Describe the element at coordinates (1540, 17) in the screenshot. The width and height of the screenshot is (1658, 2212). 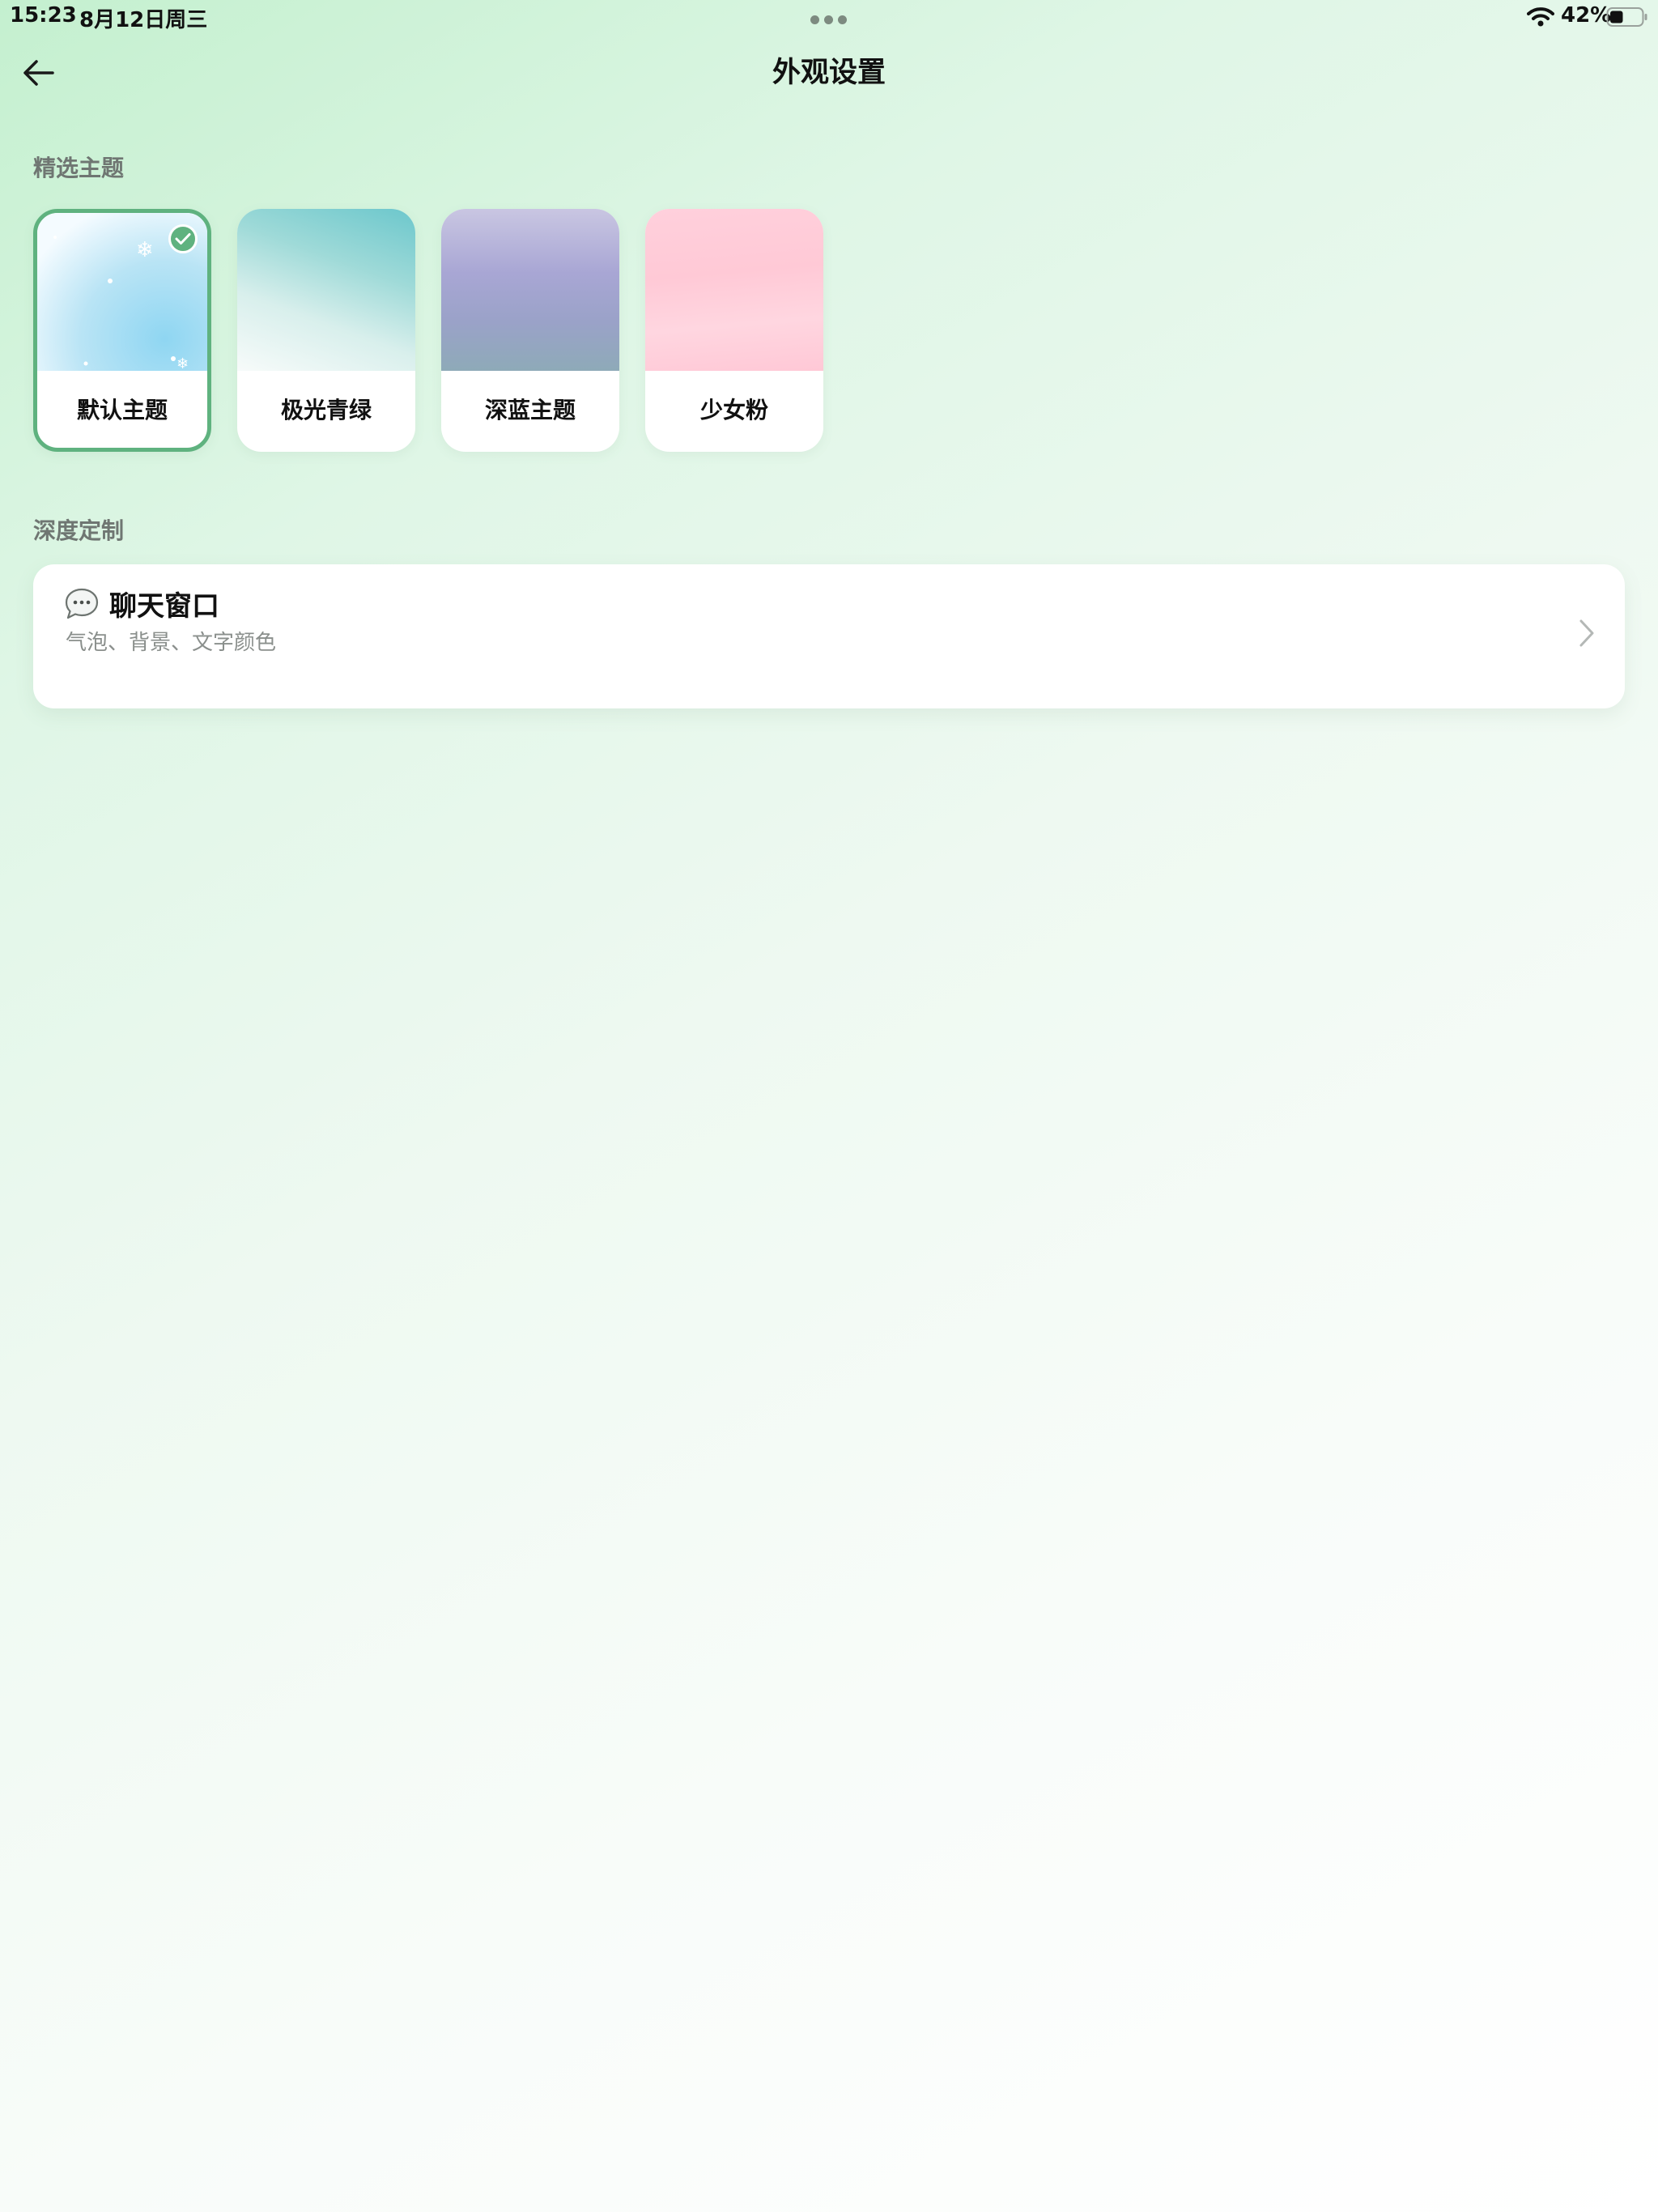
I see `wifi-icon` at that location.